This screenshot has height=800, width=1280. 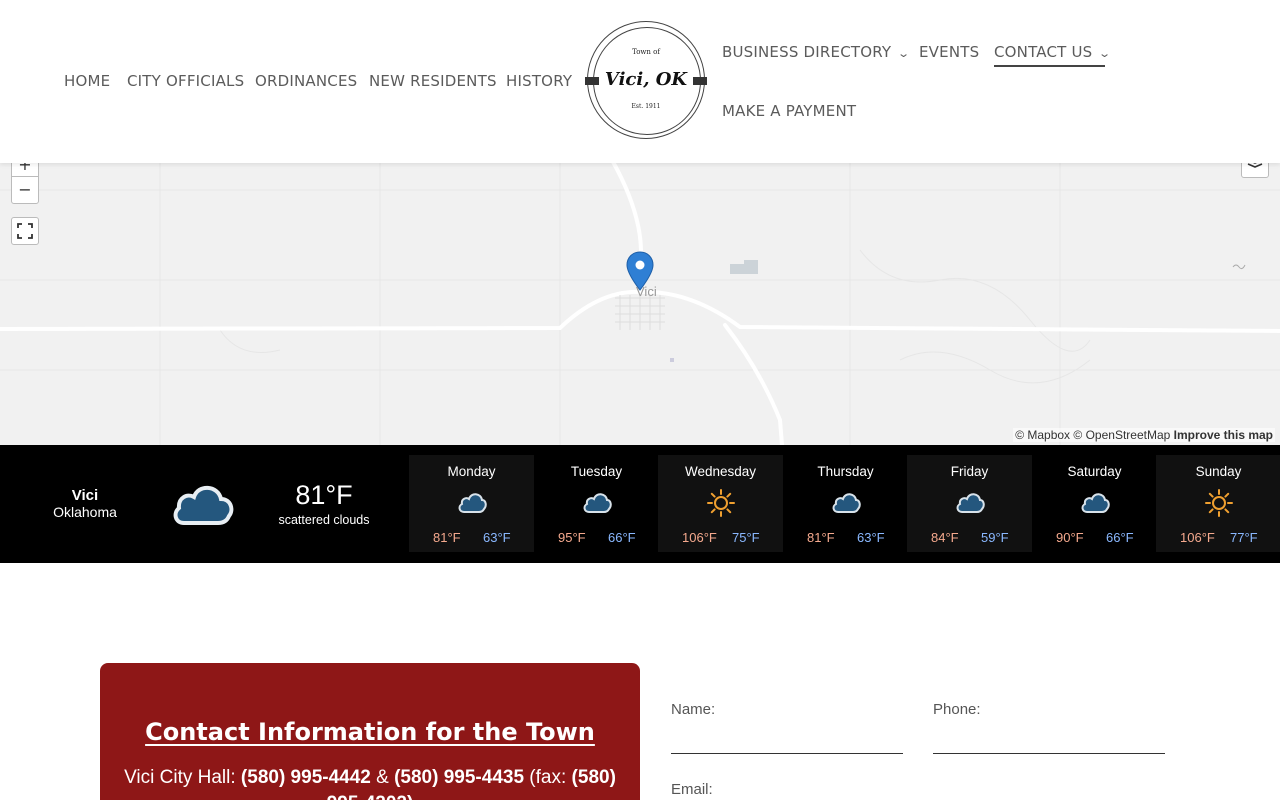 What do you see at coordinates (789, 111) in the screenshot?
I see `nav-make-a-payment: MAKE A PAYMENT` at bounding box center [789, 111].